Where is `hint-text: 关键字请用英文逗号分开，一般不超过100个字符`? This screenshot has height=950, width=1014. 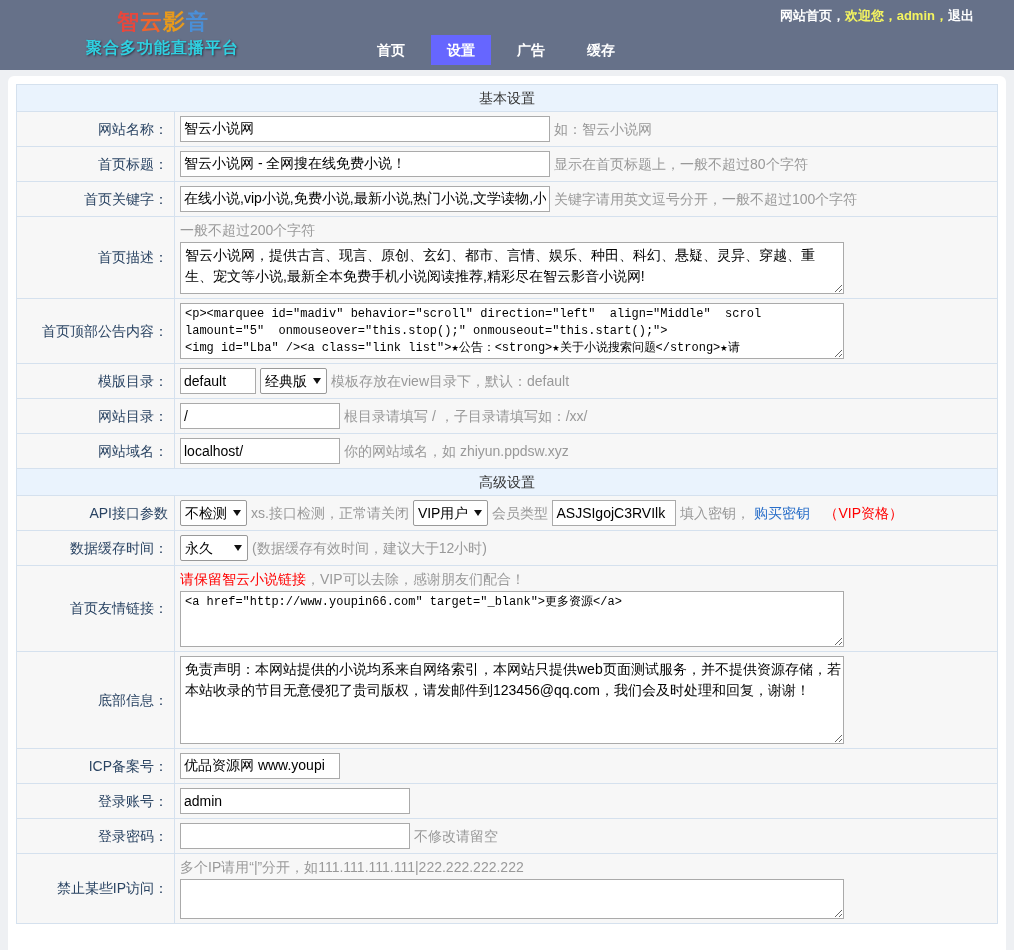 hint-text: 关键字请用英文逗号分开，一般不超过100个字符 is located at coordinates (706, 199).